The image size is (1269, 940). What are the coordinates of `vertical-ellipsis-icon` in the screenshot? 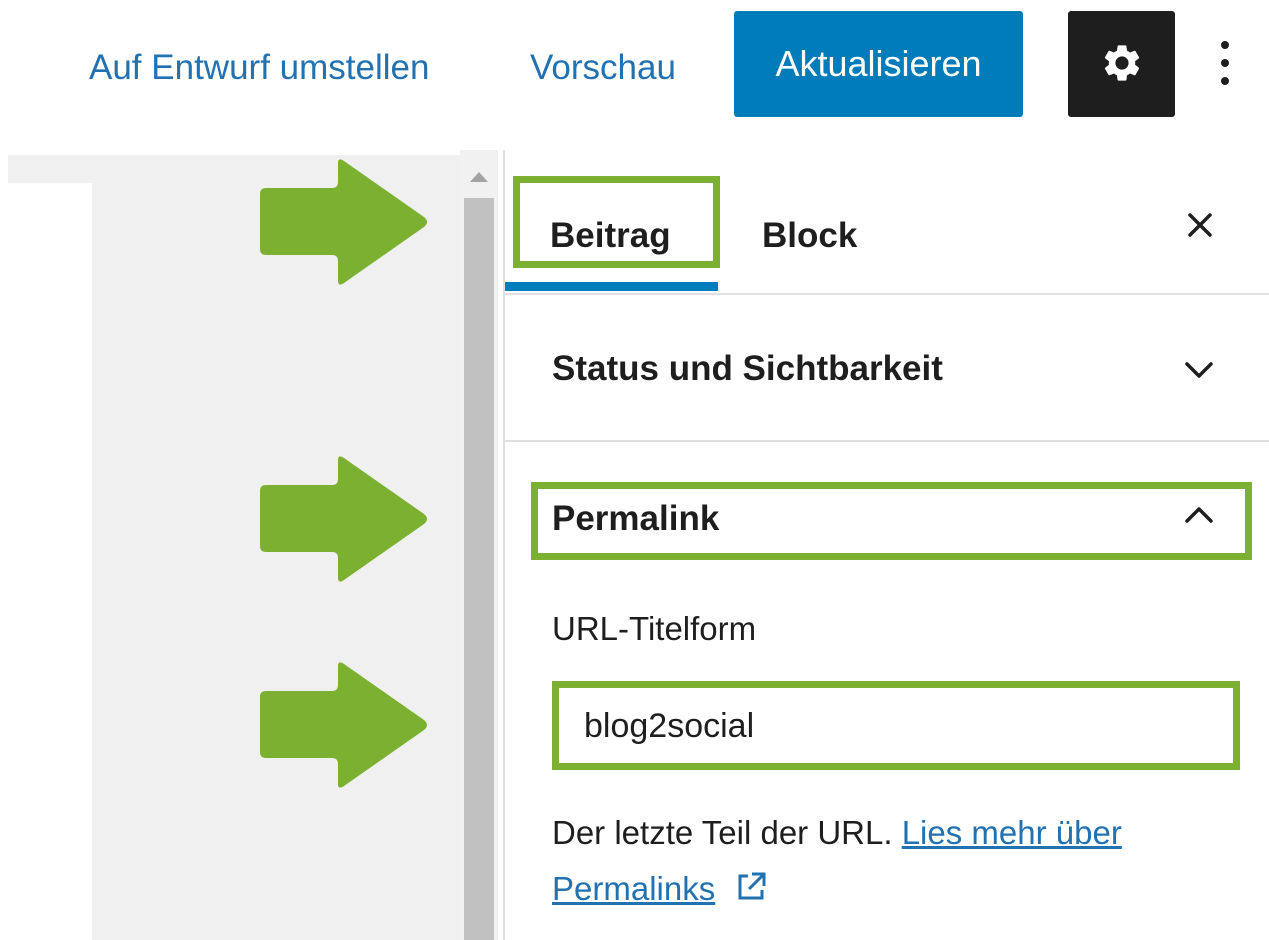 It's located at (1225, 65).